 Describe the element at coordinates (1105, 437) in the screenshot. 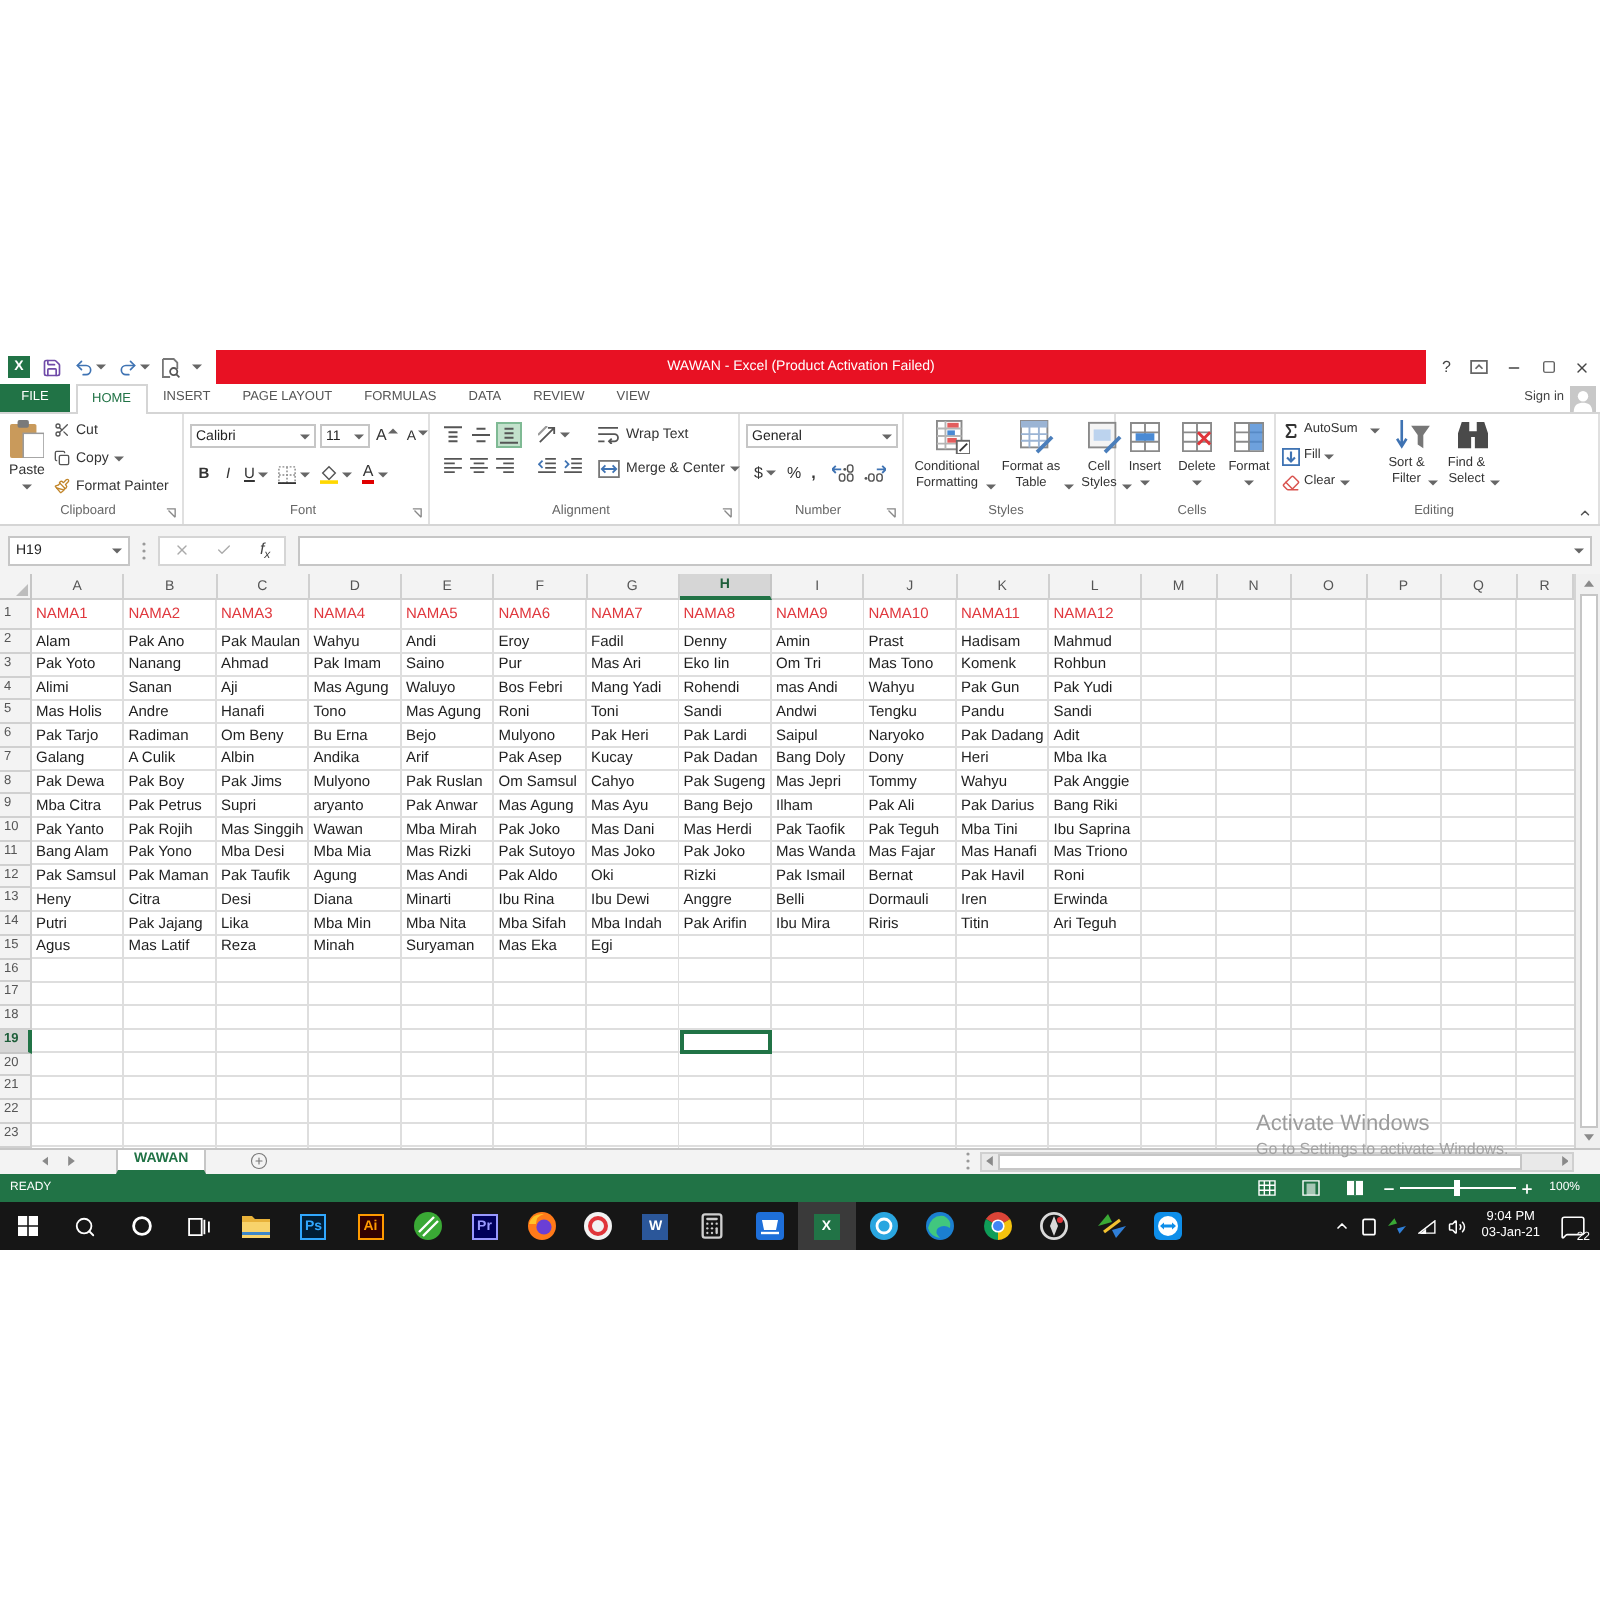

I see `cell-brush-icon` at that location.